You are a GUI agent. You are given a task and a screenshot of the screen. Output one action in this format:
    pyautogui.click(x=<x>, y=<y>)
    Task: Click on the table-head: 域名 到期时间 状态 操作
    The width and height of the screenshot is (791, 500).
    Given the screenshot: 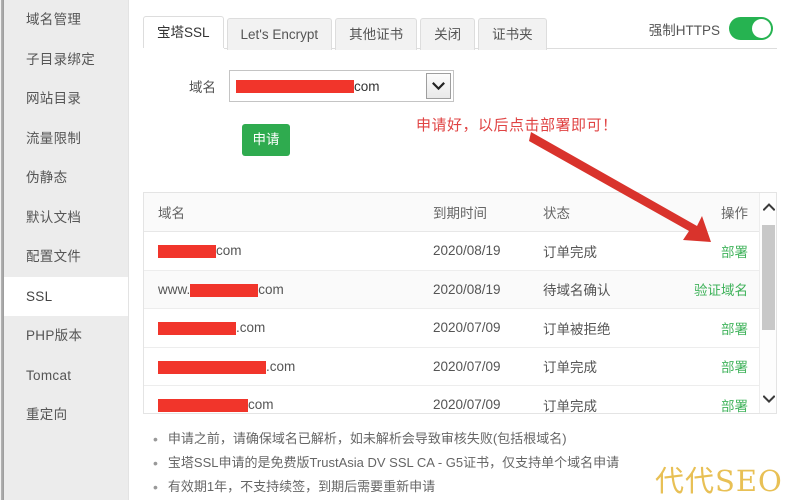 What is the action you would take?
    pyautogui.click(x=452, y=212)
    